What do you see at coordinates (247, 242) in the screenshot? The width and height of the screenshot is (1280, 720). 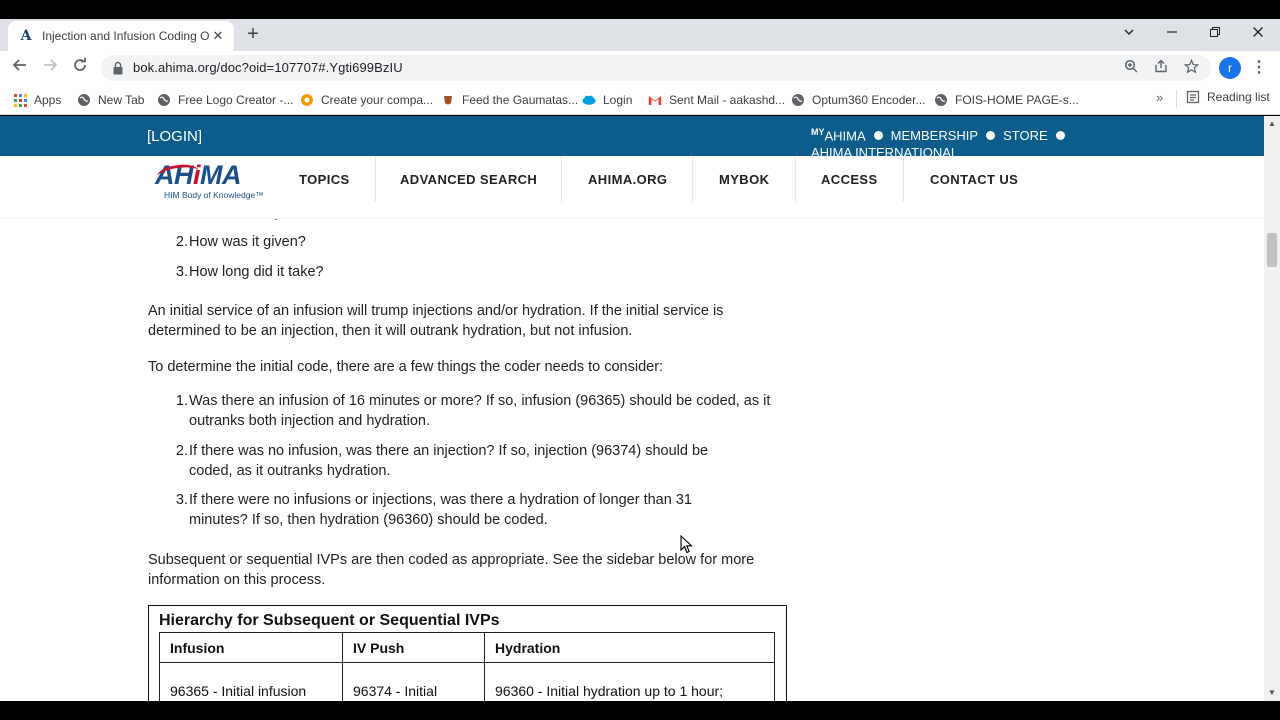 I see `list-text: How was it given?` at bounding box center [247, 242].